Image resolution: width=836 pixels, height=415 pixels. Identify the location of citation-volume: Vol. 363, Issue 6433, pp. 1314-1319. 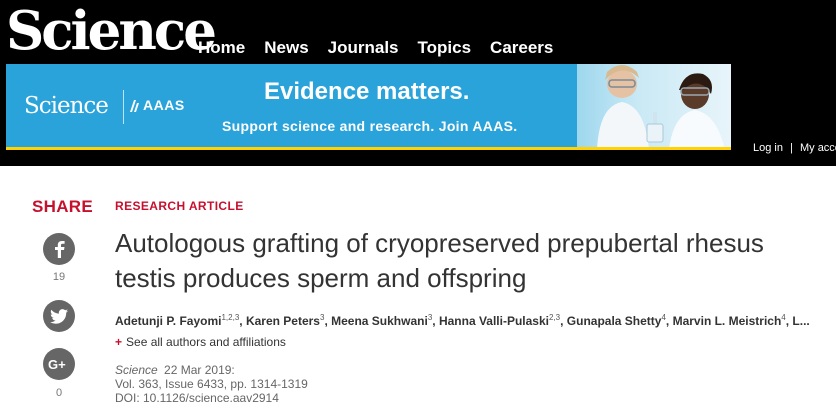
(211, 384).